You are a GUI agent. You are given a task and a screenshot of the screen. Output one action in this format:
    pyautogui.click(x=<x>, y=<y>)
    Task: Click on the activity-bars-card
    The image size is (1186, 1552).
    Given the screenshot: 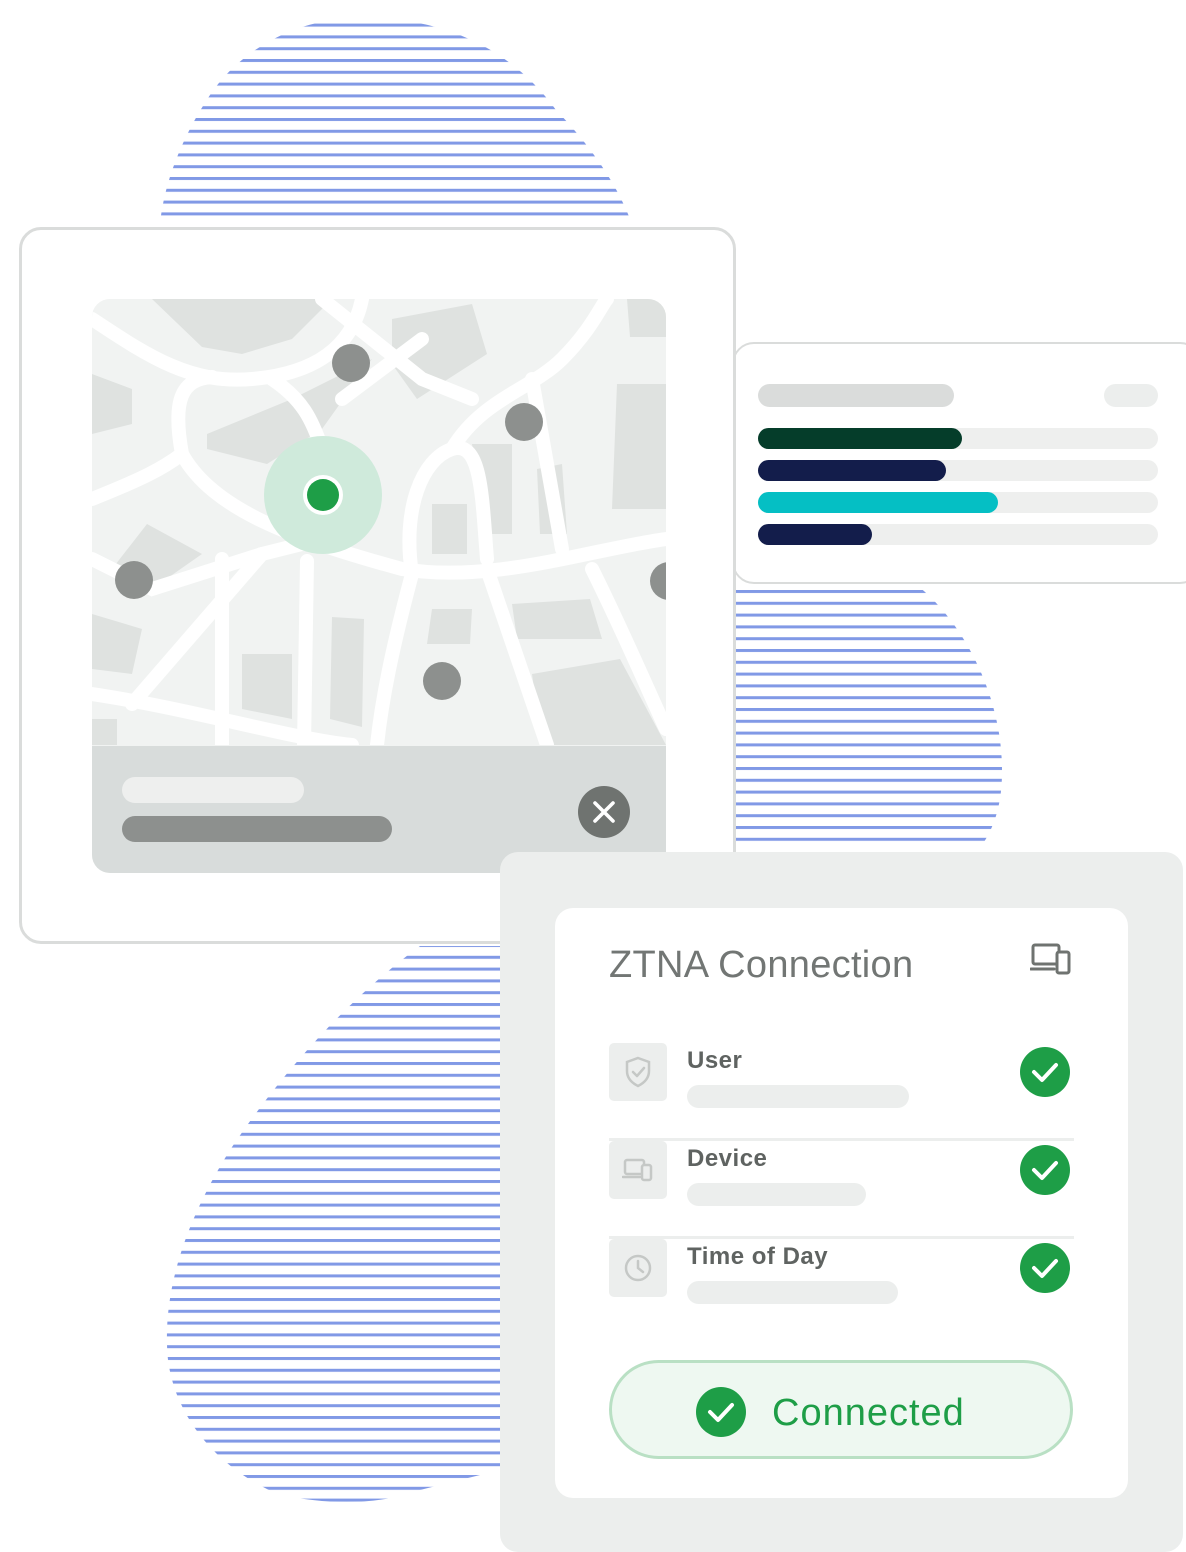 What is the action you would take?
    pyautogui.click(x=959, y=463)
    